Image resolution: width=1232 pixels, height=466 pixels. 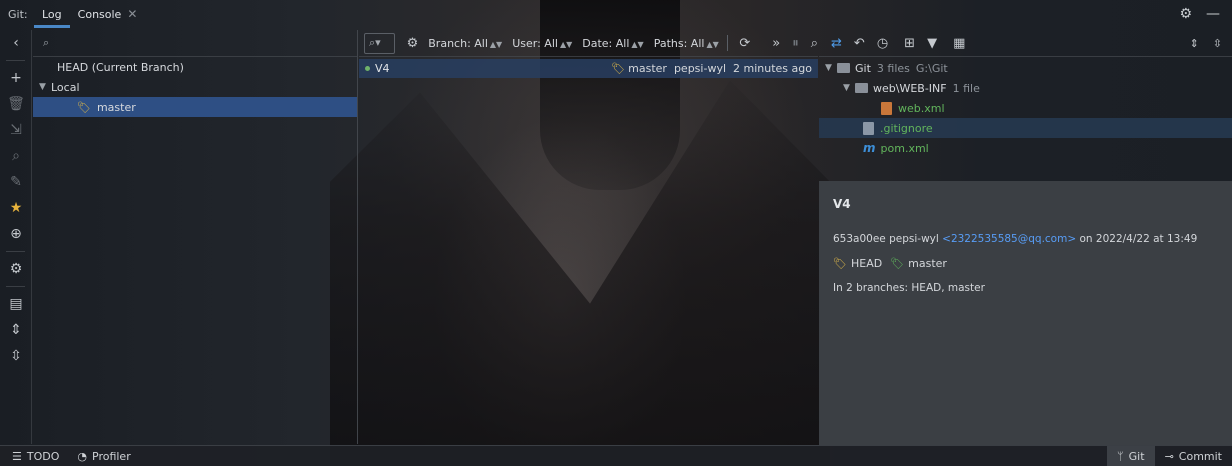 I want to click on user-filter-label: User: All, so click(x=535, y=43).